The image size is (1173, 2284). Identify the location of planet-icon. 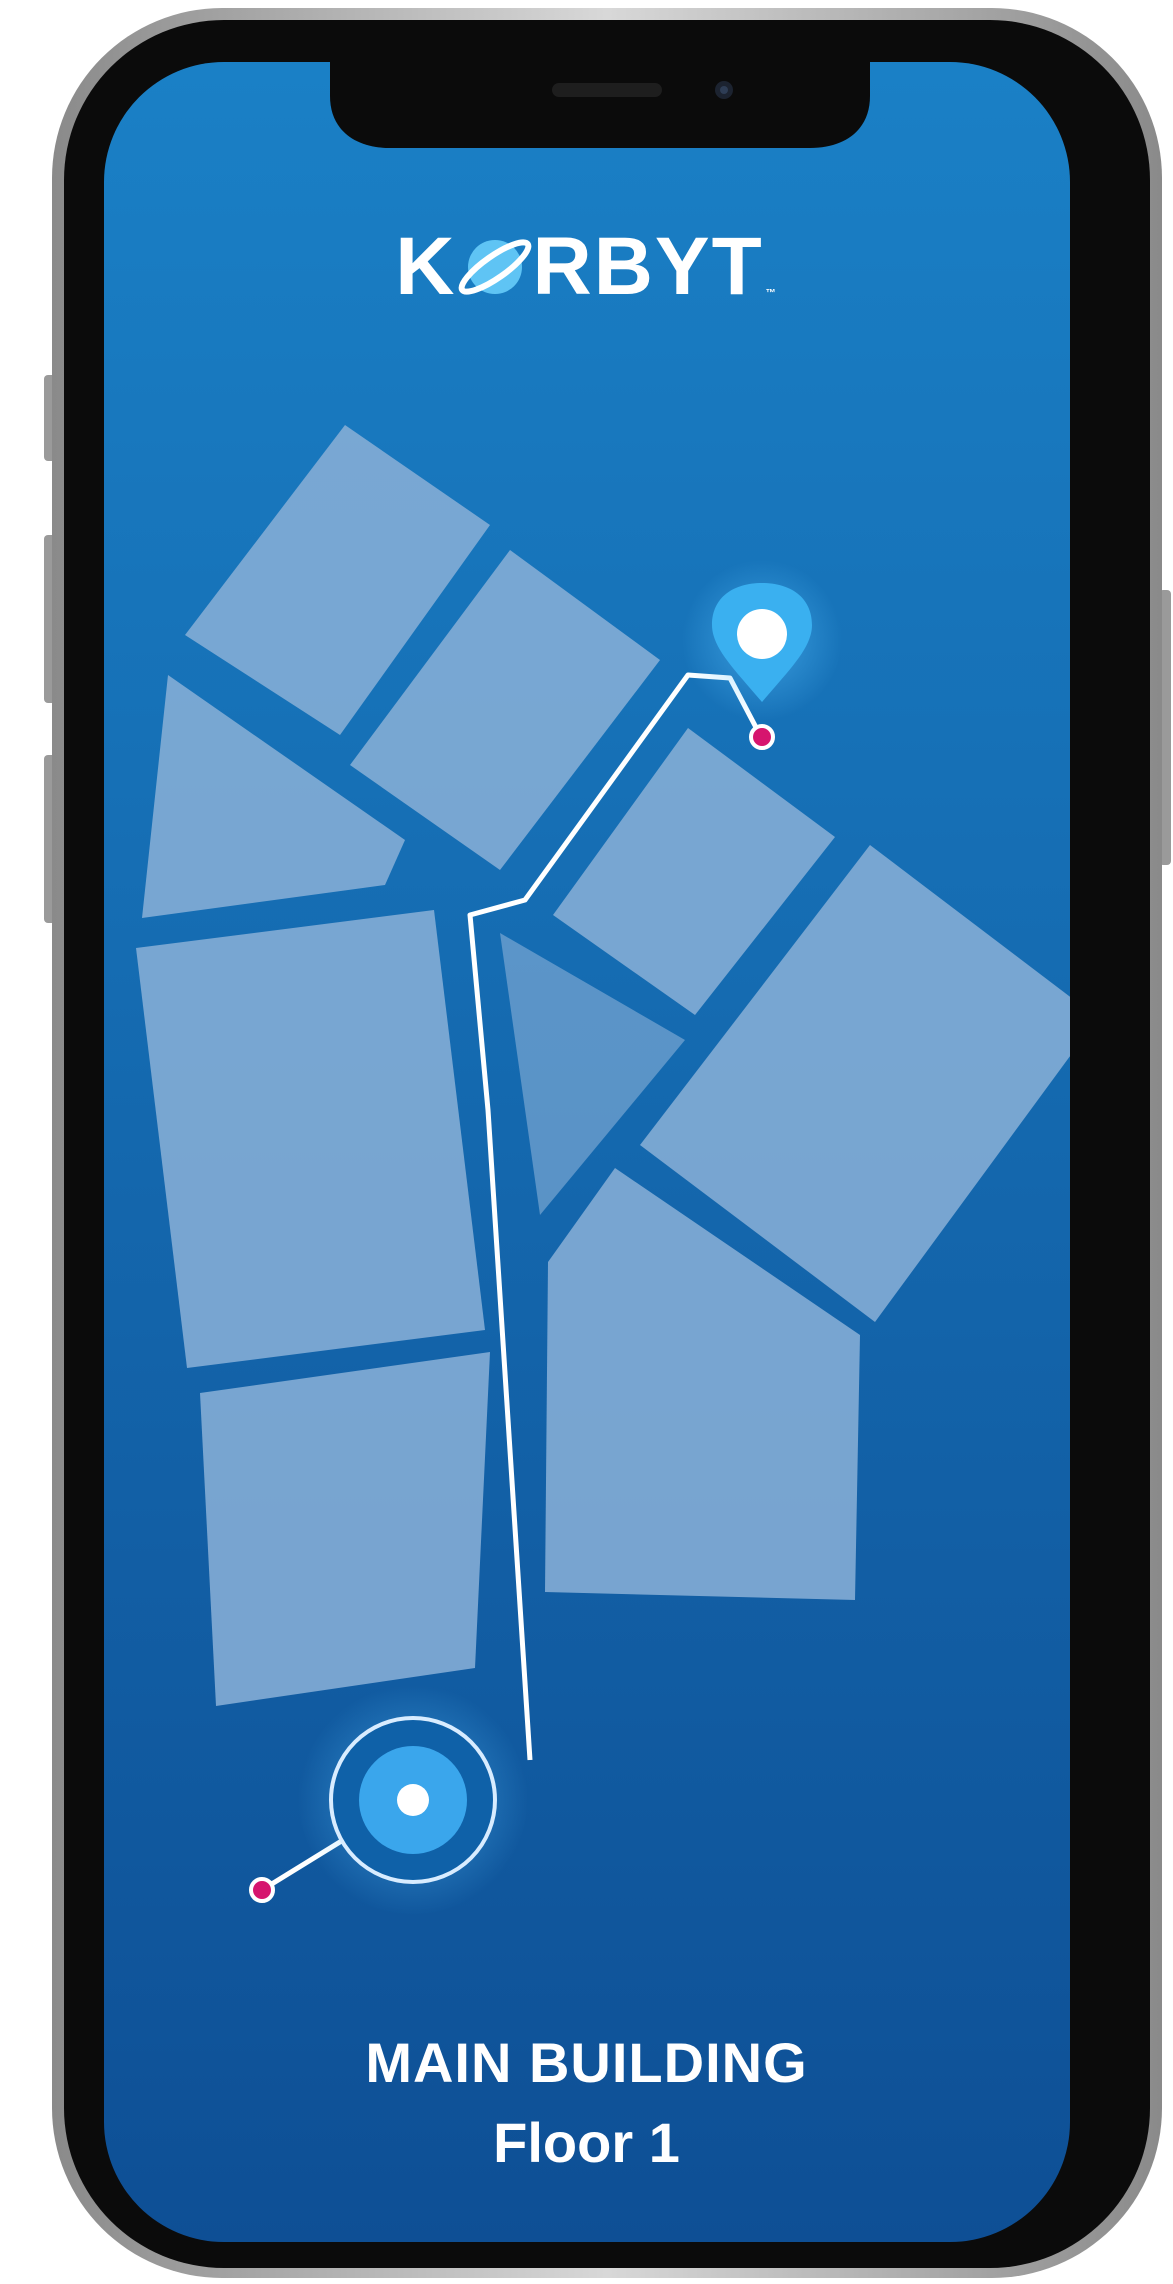
(495, 263).